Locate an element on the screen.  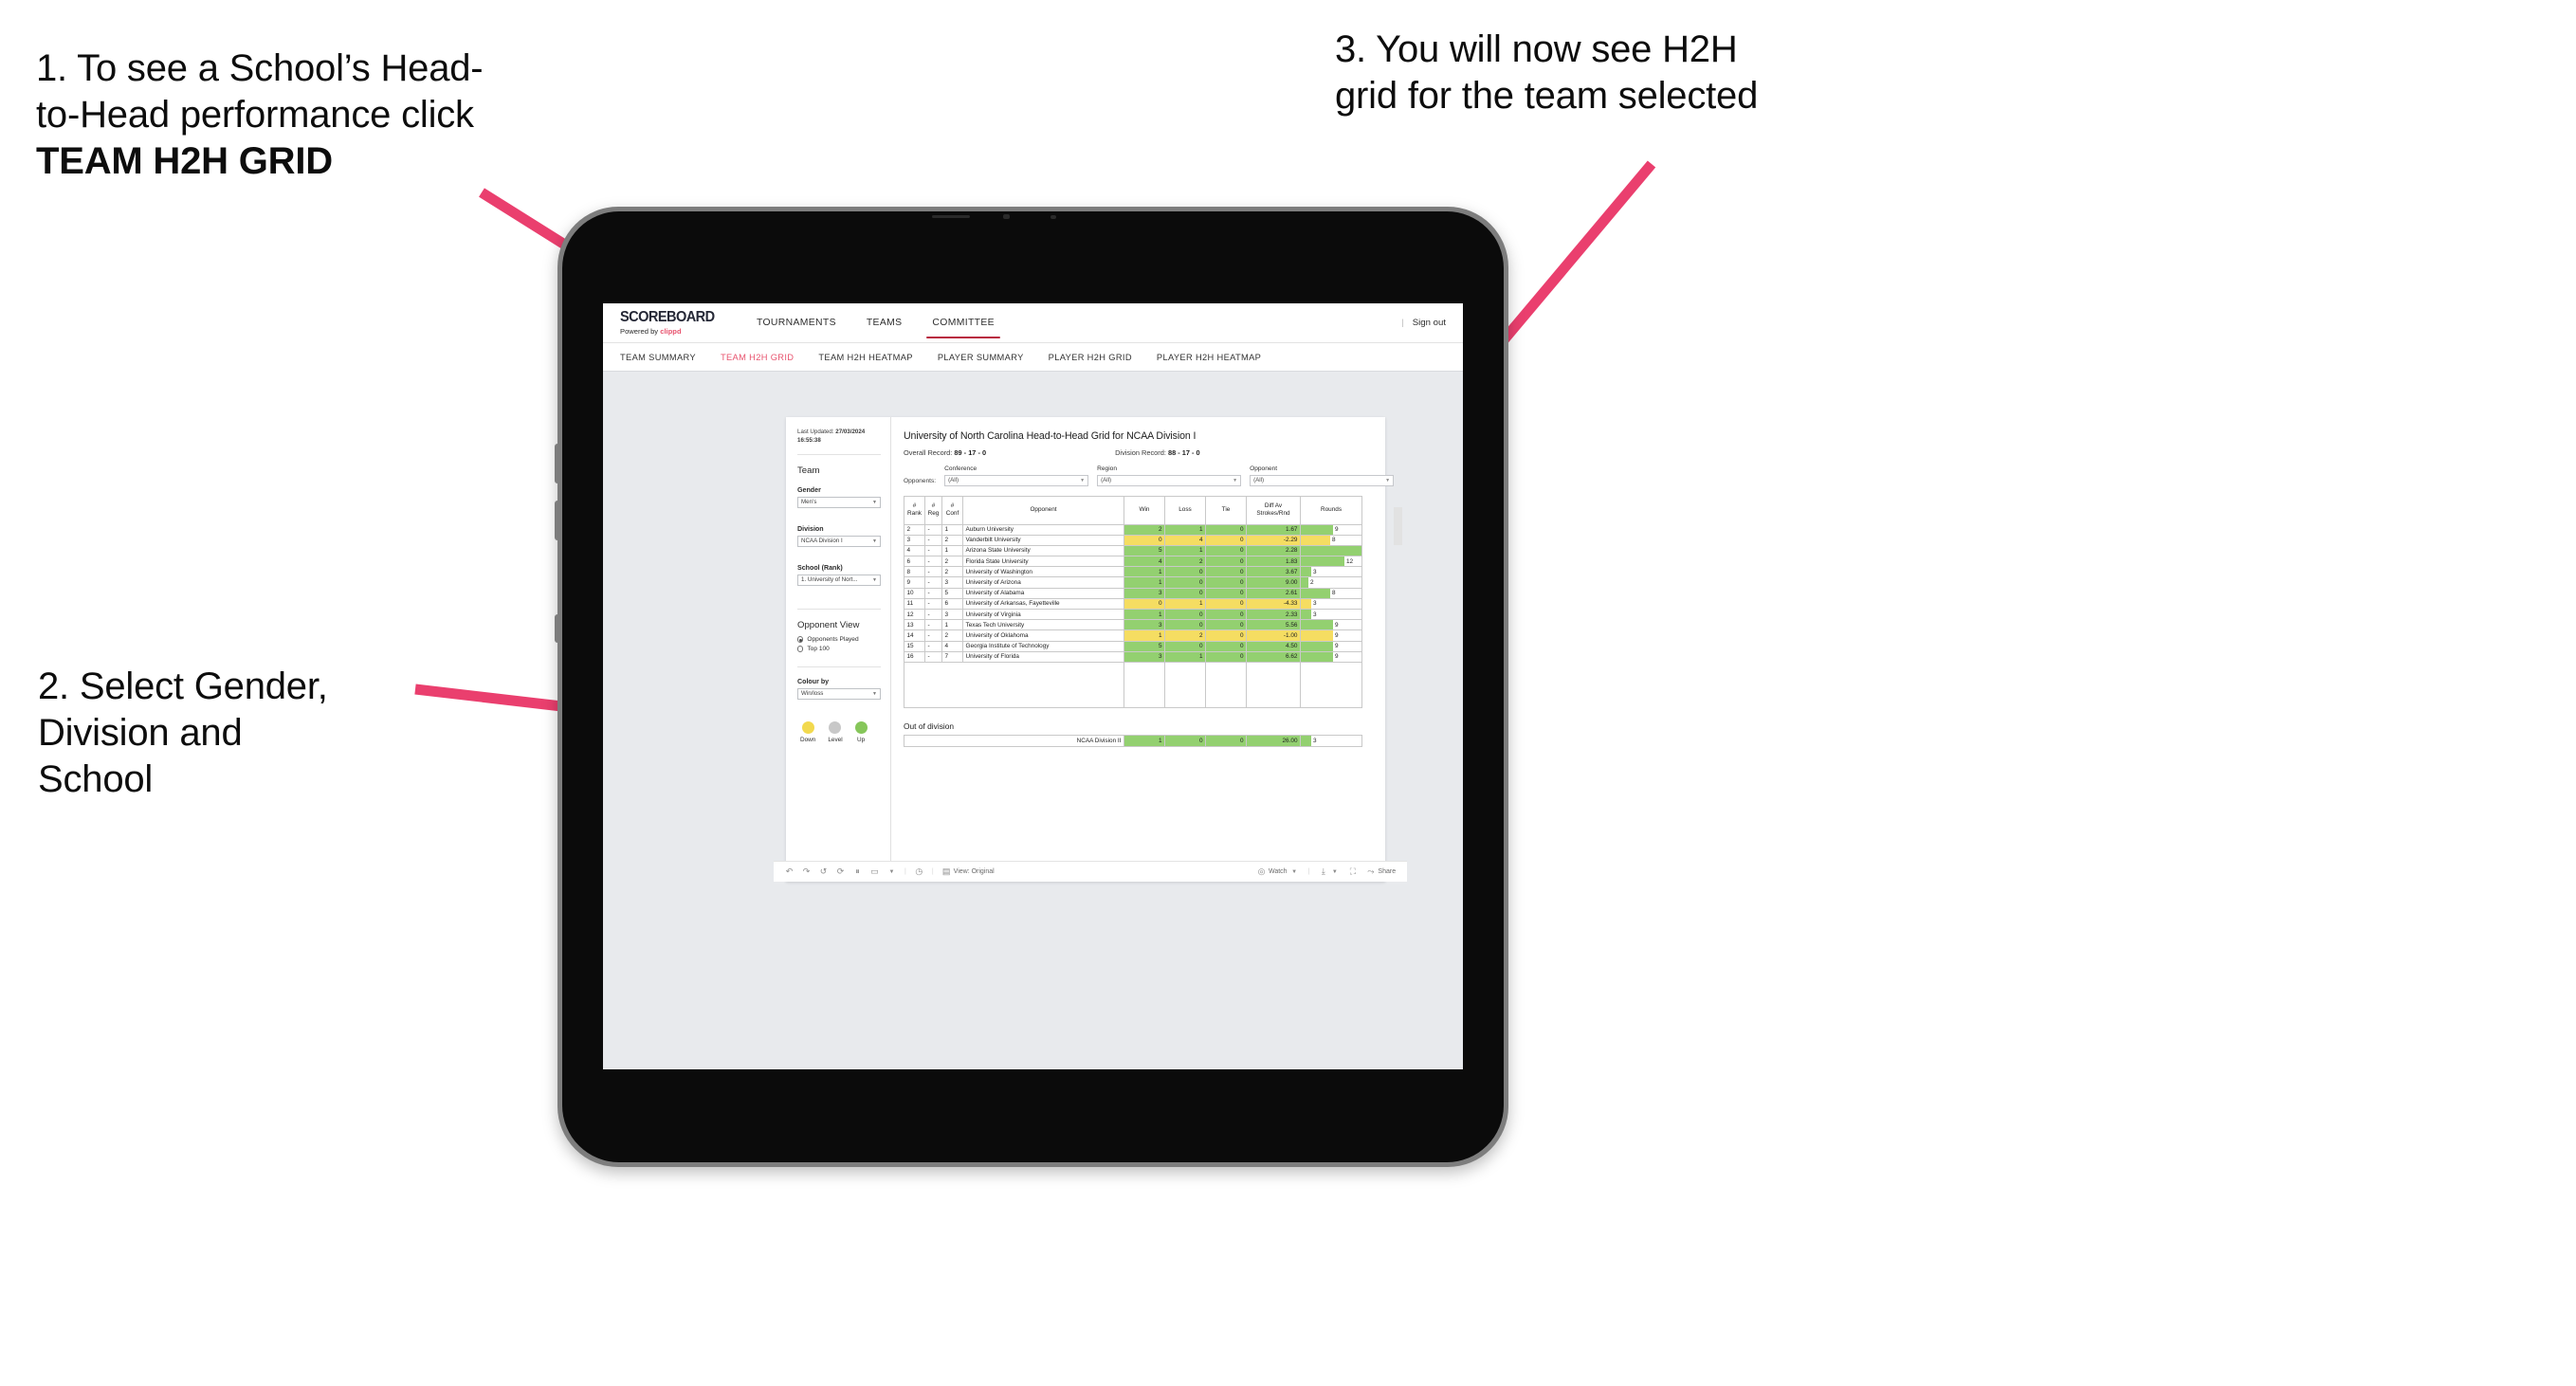
col-tie: Tie is located at coordinates (1226, 510).